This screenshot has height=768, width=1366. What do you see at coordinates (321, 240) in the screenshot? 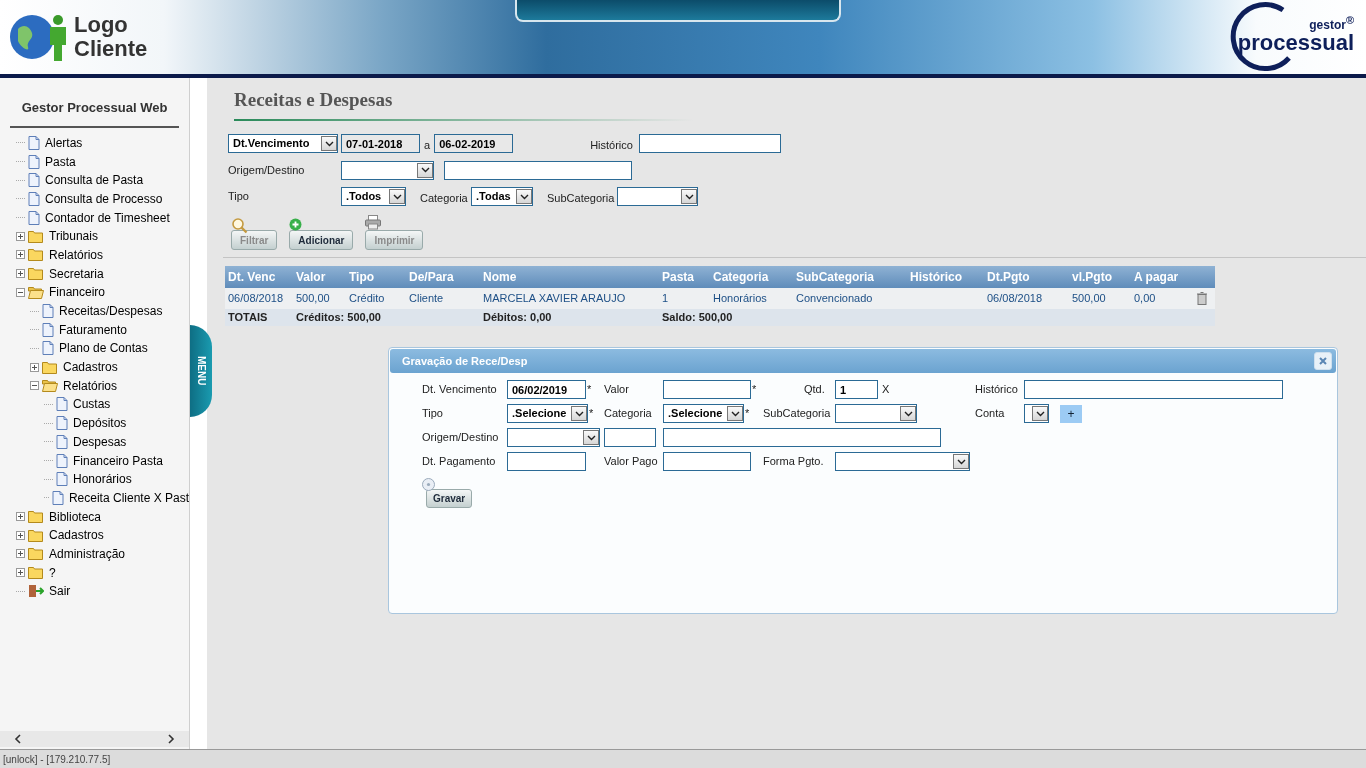
I see `toolbar-button: Adicionar` at bounding box center [321, 240].